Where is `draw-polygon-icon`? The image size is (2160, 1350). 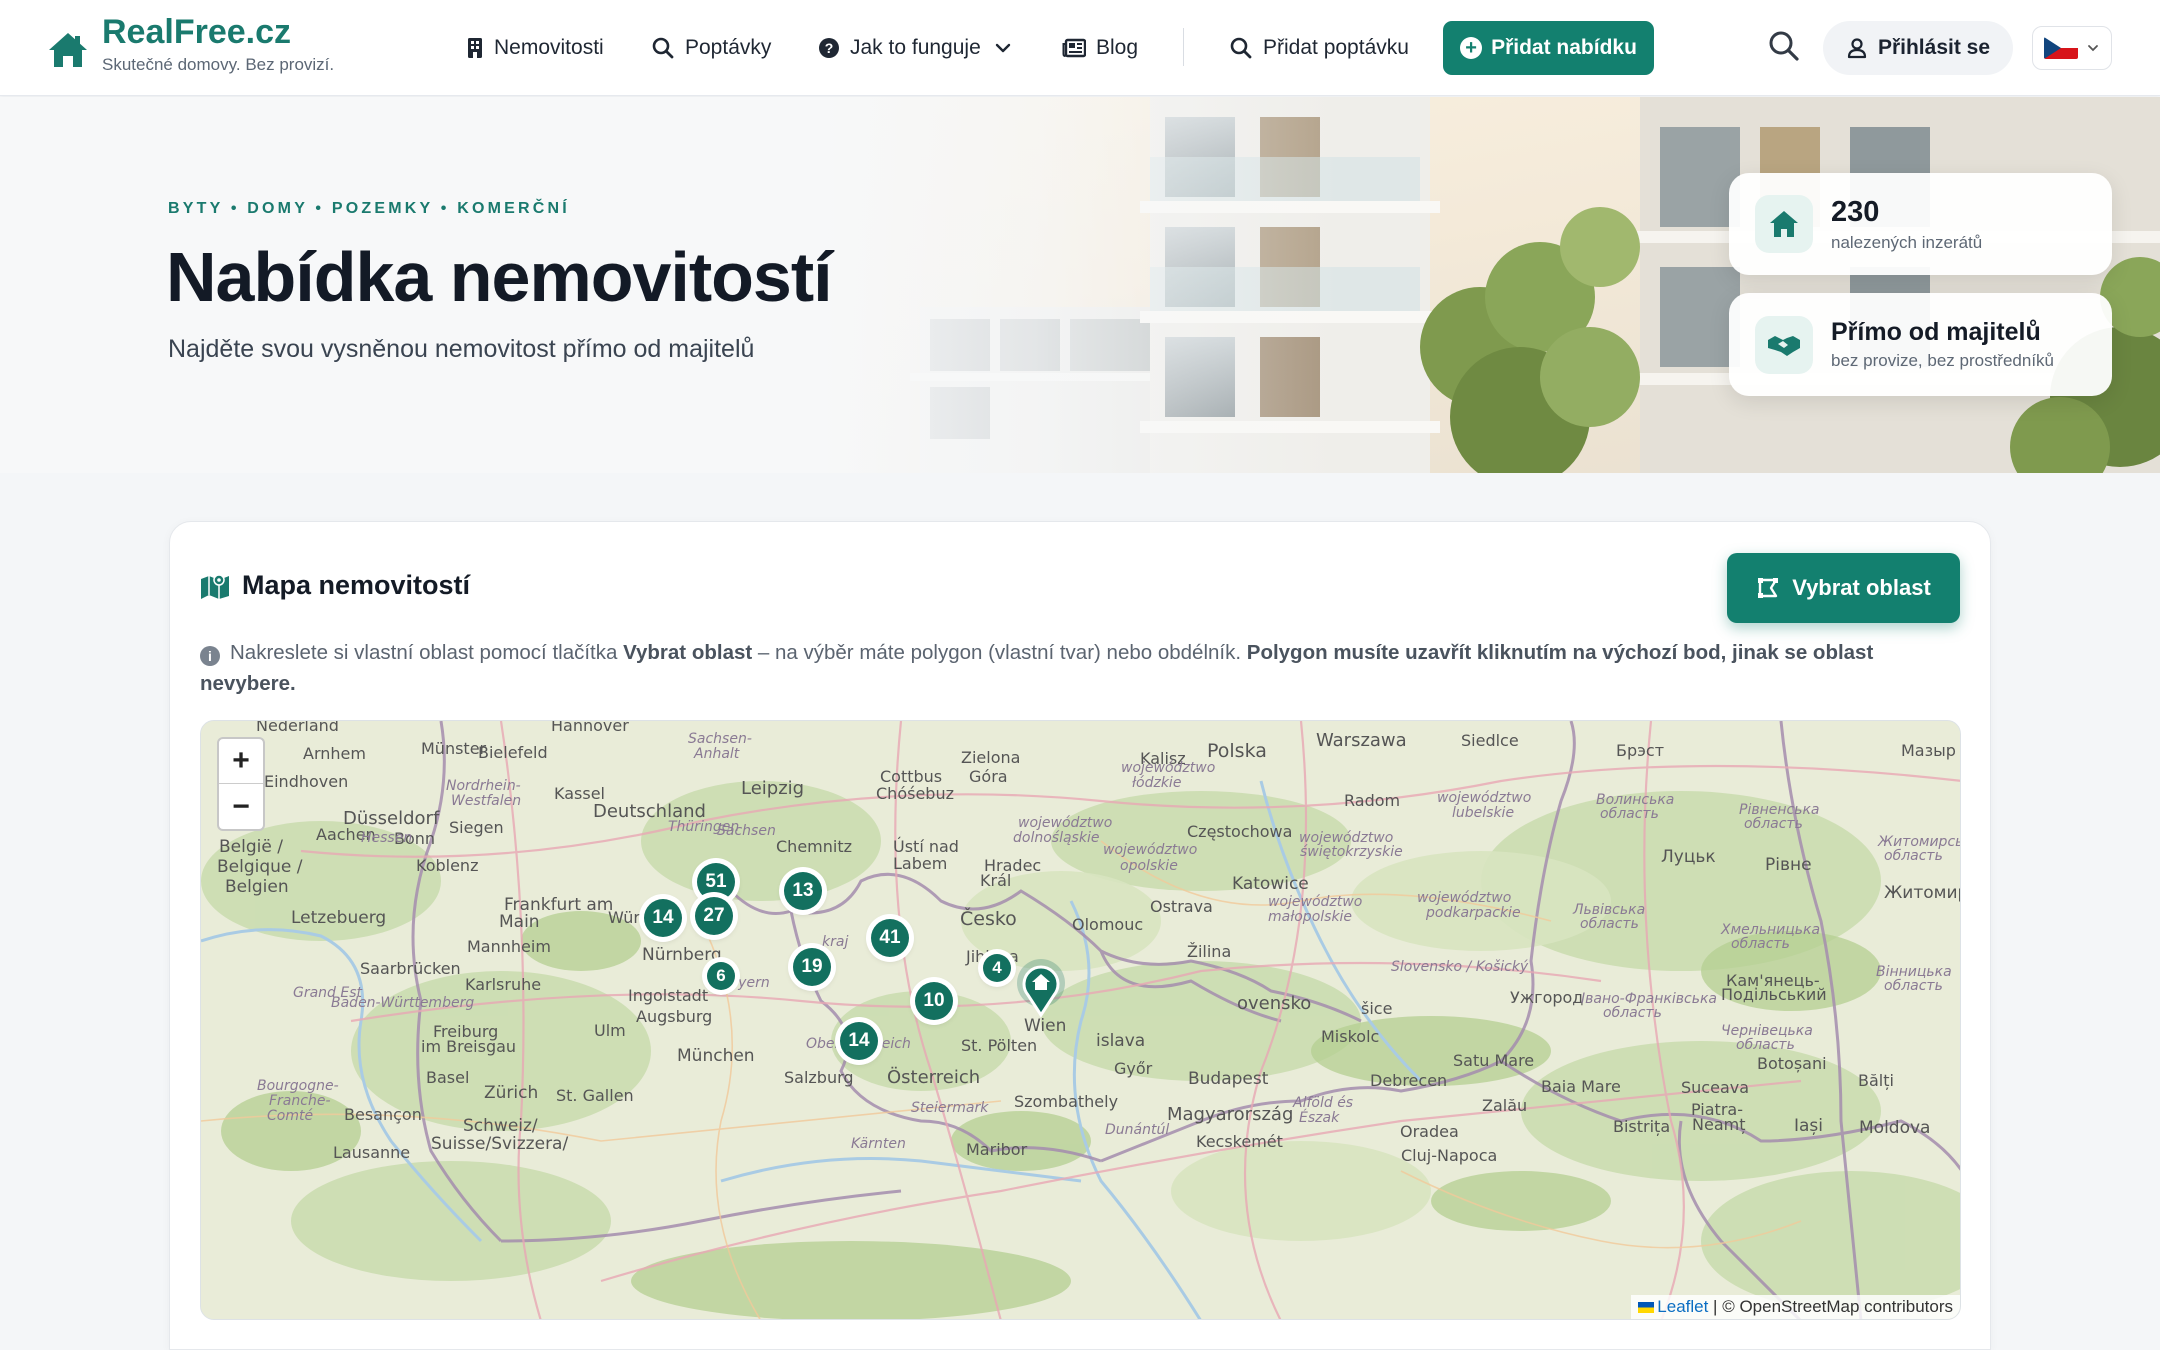 draw-polygon-icon is located at coordinates (1768, 588).